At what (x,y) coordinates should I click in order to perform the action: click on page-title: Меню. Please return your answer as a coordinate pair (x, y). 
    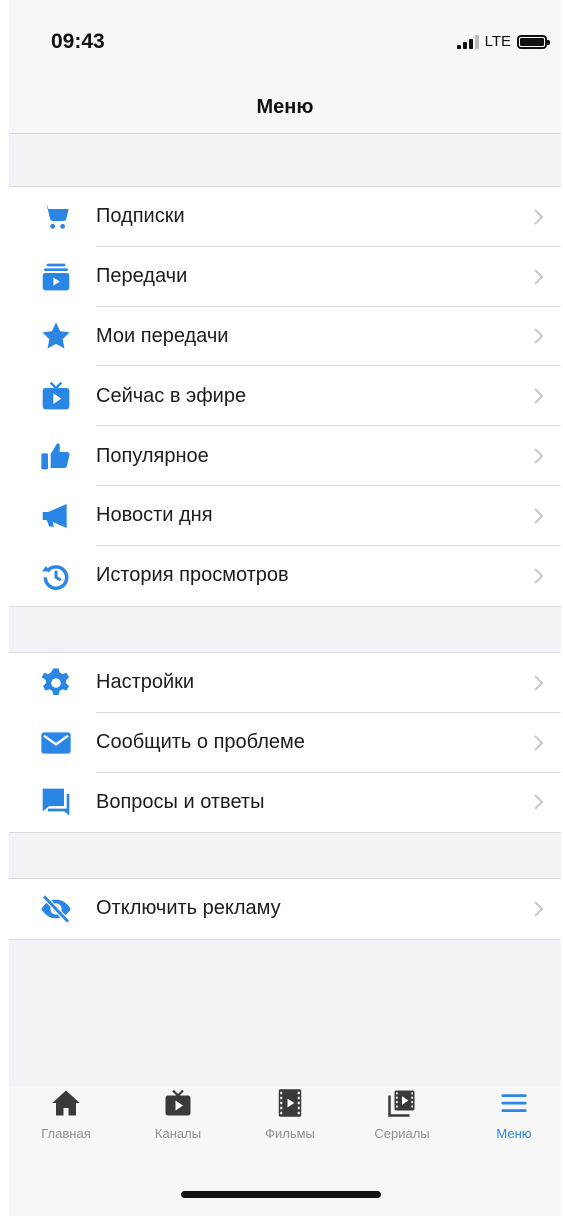
    Looking at the image, I should click on (285, 107).